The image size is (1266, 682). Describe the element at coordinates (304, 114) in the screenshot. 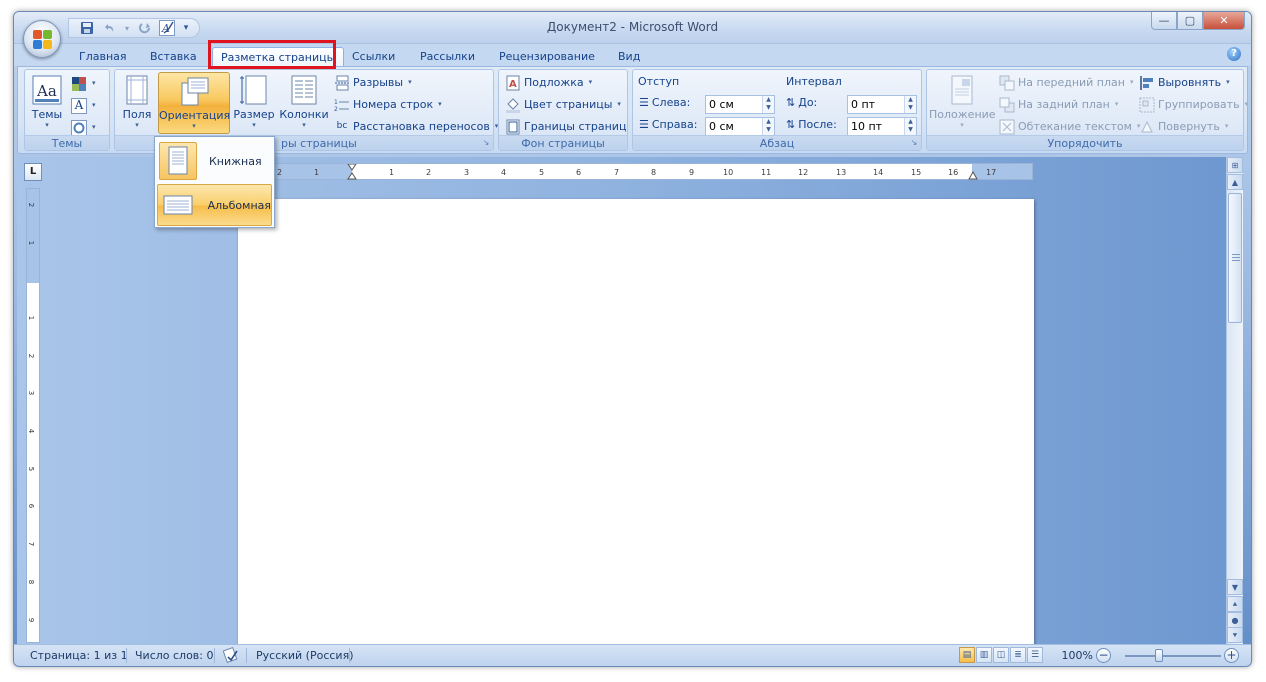

I see `columns-label: Колонки` at that location.